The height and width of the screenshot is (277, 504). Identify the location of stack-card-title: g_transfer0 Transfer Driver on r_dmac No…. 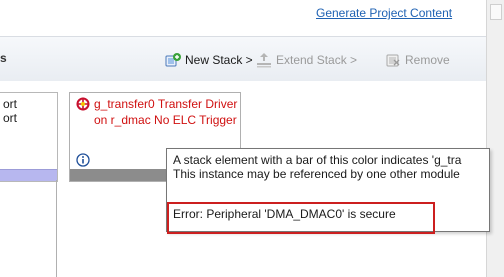
(166, 112).